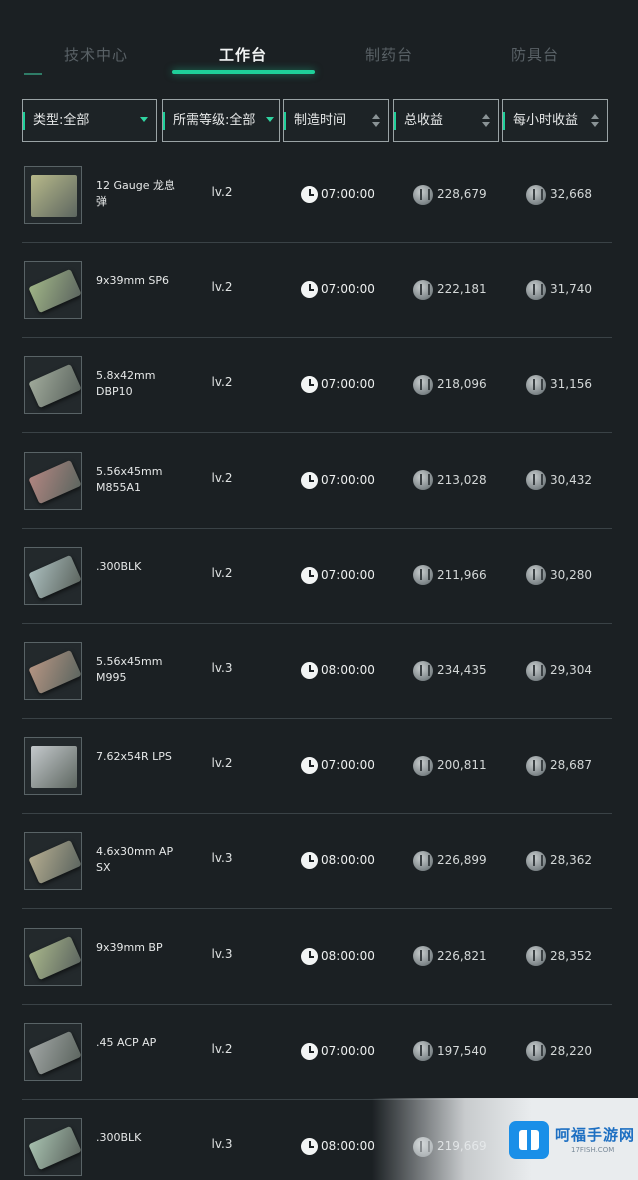  What do you see at coordinates (129, 479) in the screenshot?
I see `item-name: 5.56x45mm M855A1` at bounding box center [129, 479].